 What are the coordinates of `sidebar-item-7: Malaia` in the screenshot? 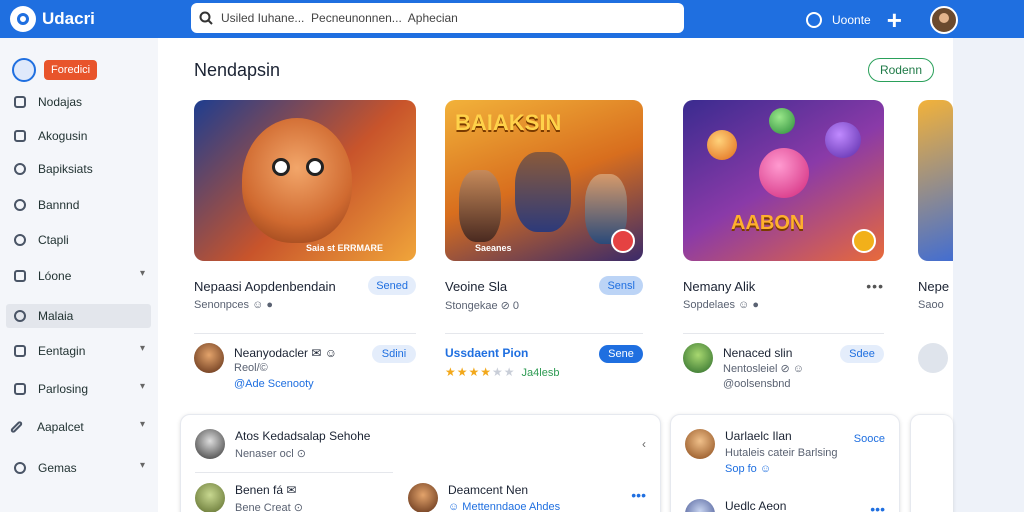 It's located at (78, 316).